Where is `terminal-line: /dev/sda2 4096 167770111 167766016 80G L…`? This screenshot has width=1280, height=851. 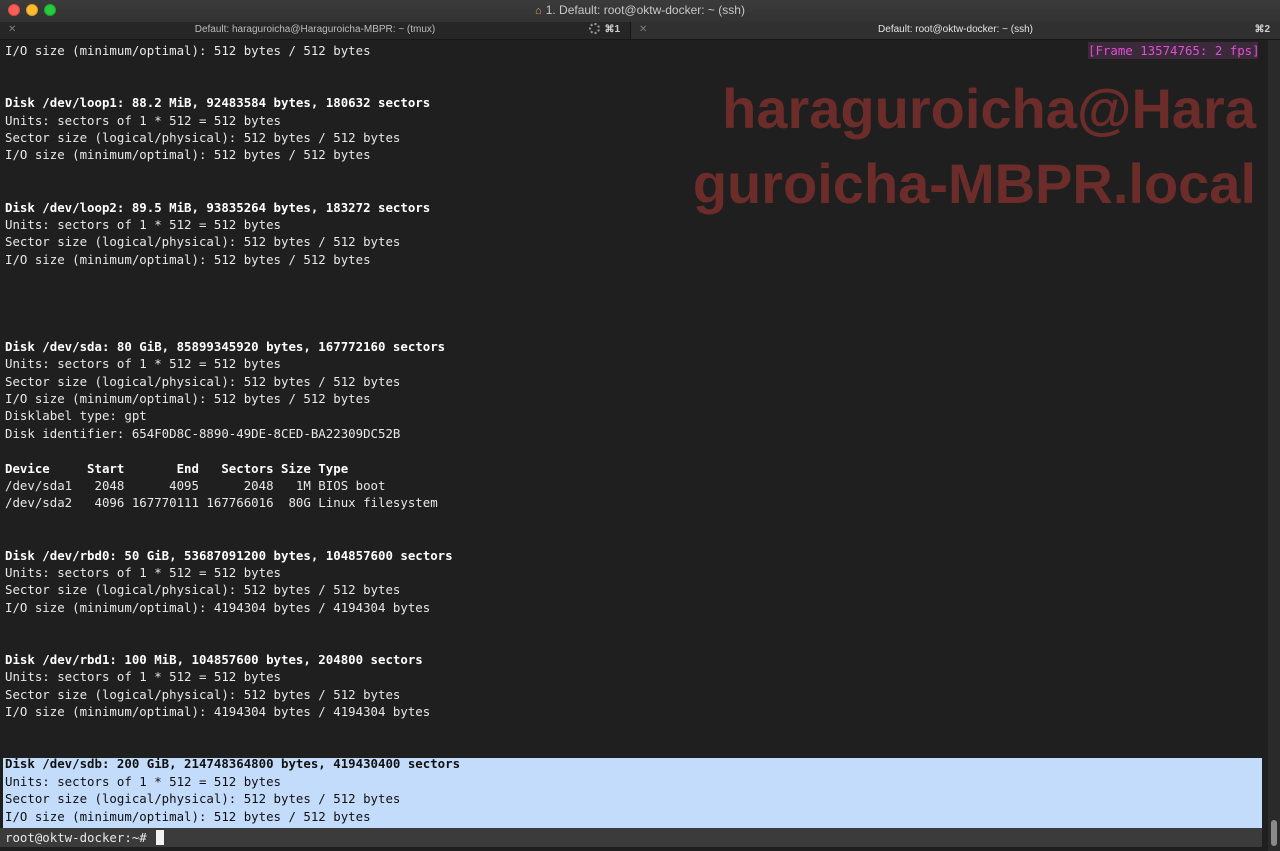
terminal-line: /dev/sda2 4096 167770111 167766016 80G L… is located at coordinates (221, 503).